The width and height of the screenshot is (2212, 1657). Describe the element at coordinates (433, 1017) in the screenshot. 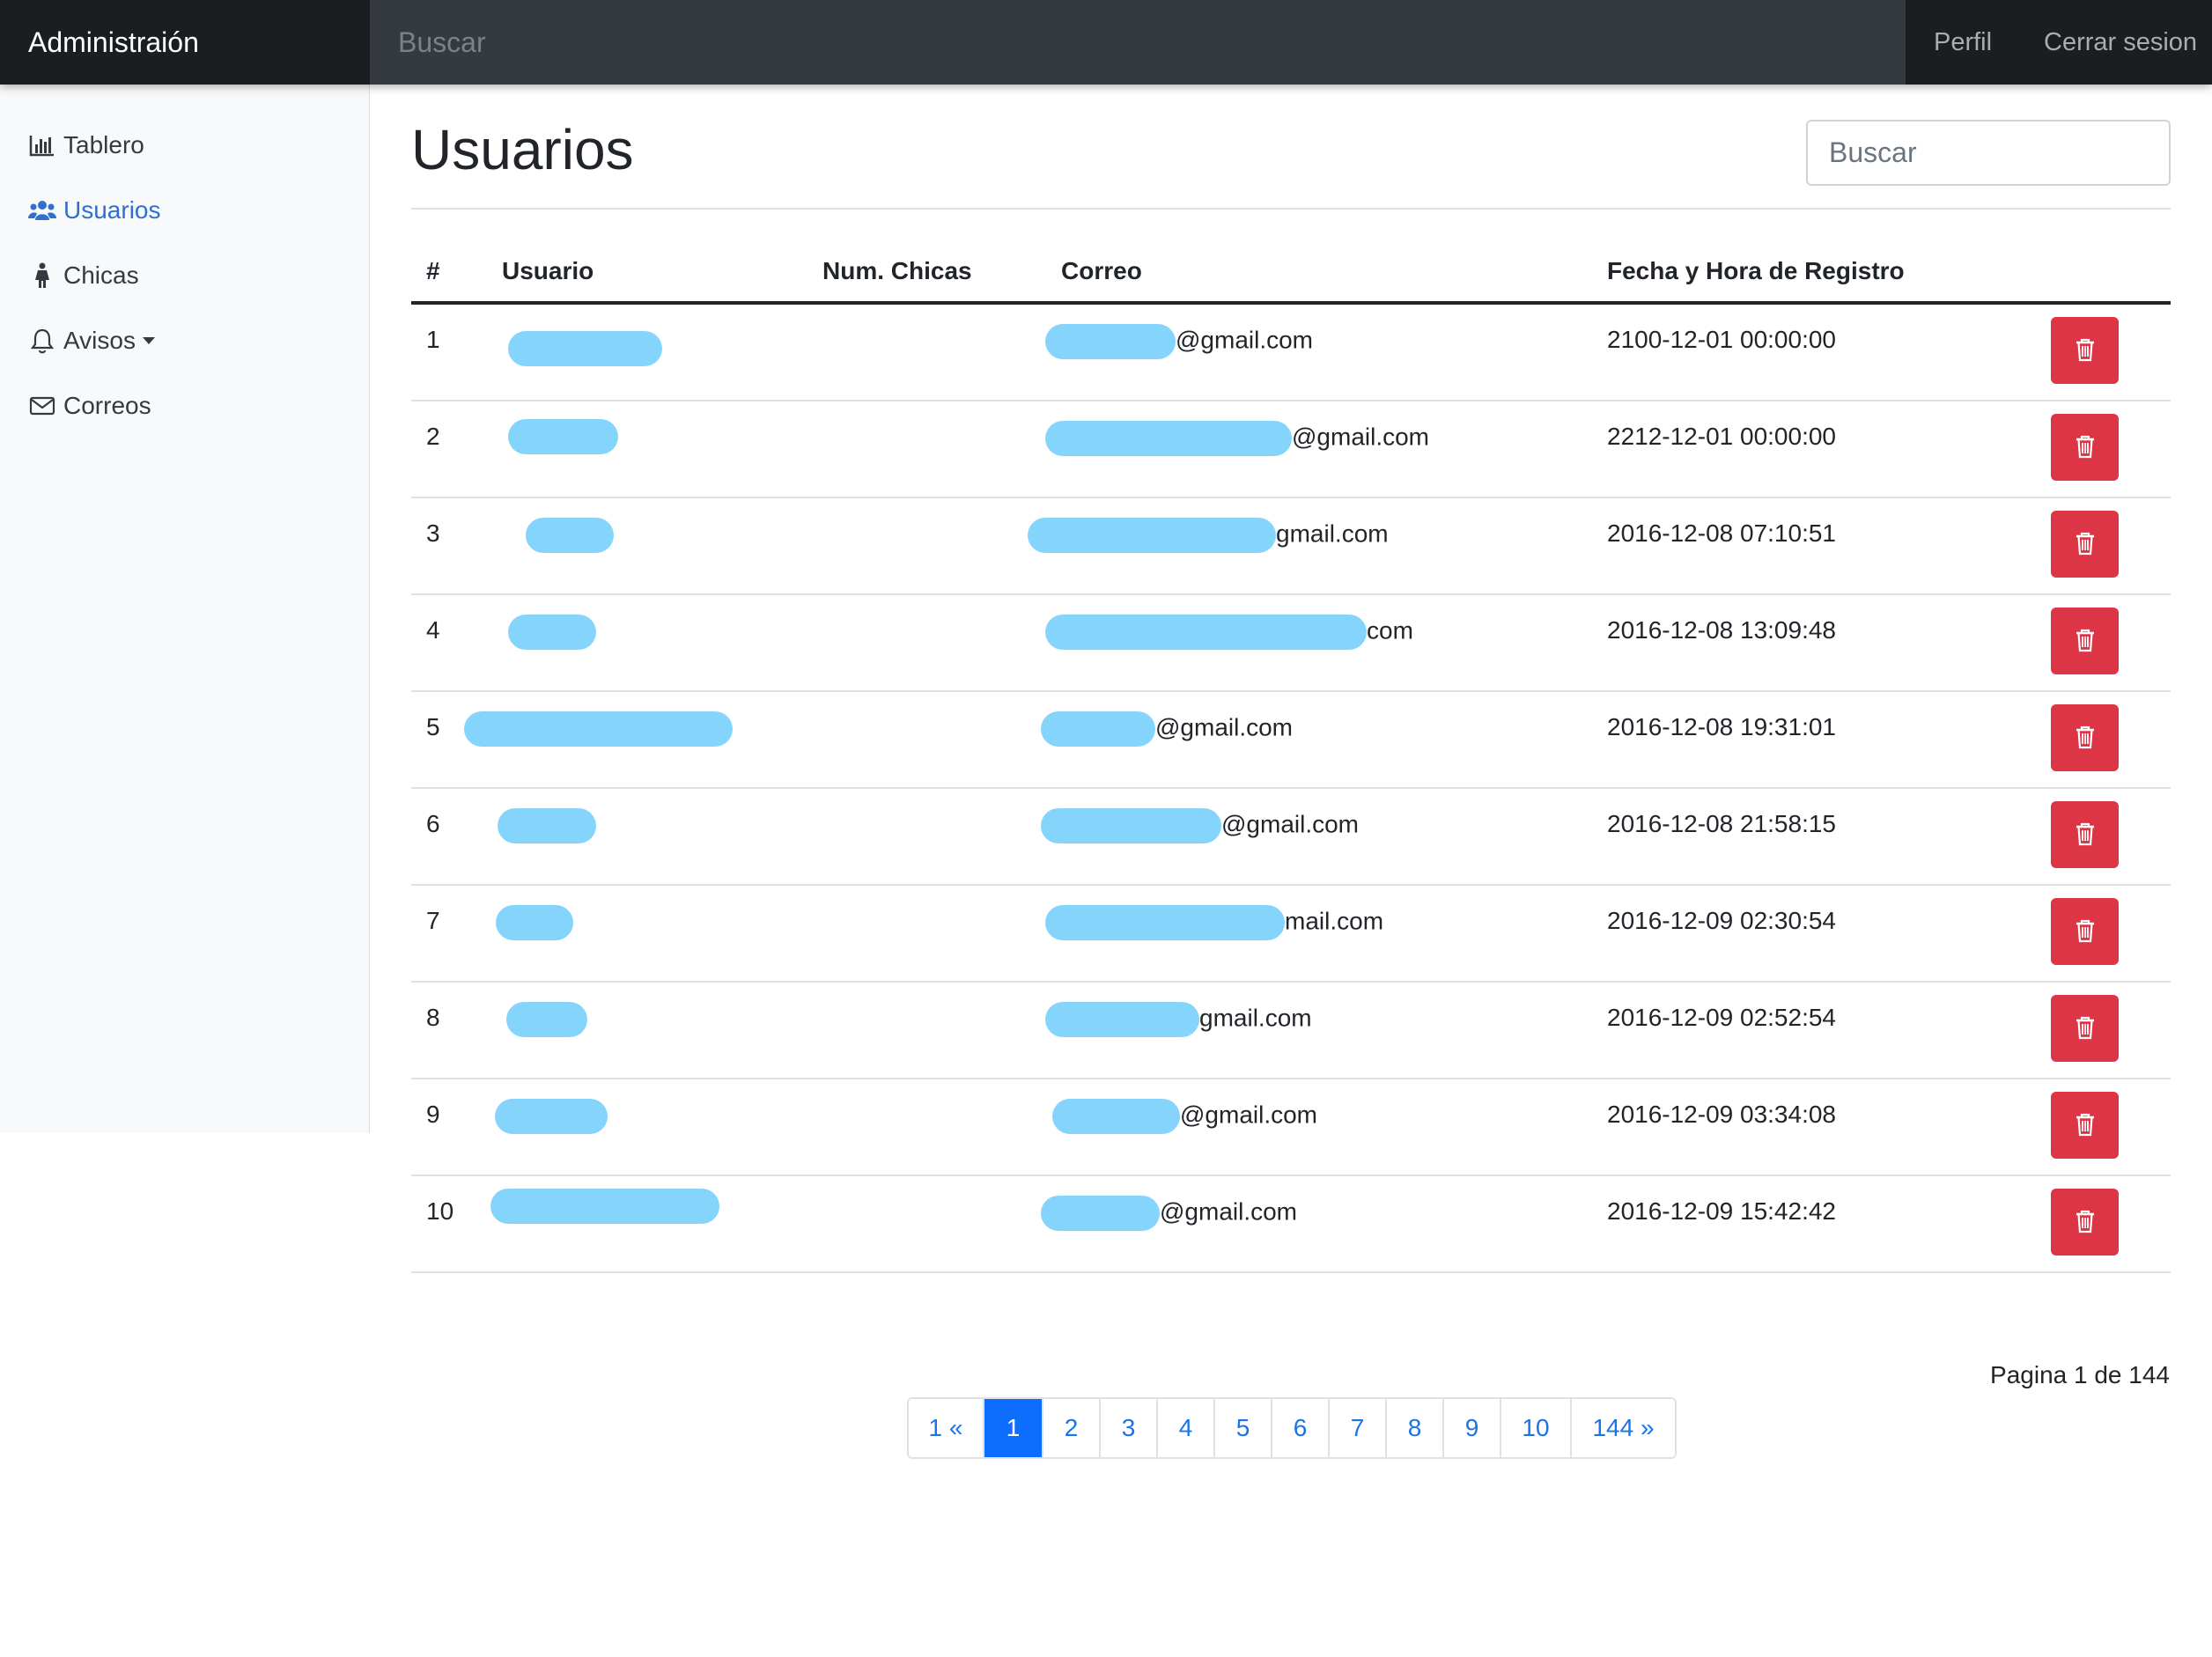

I see `row-number: 8` at that location.